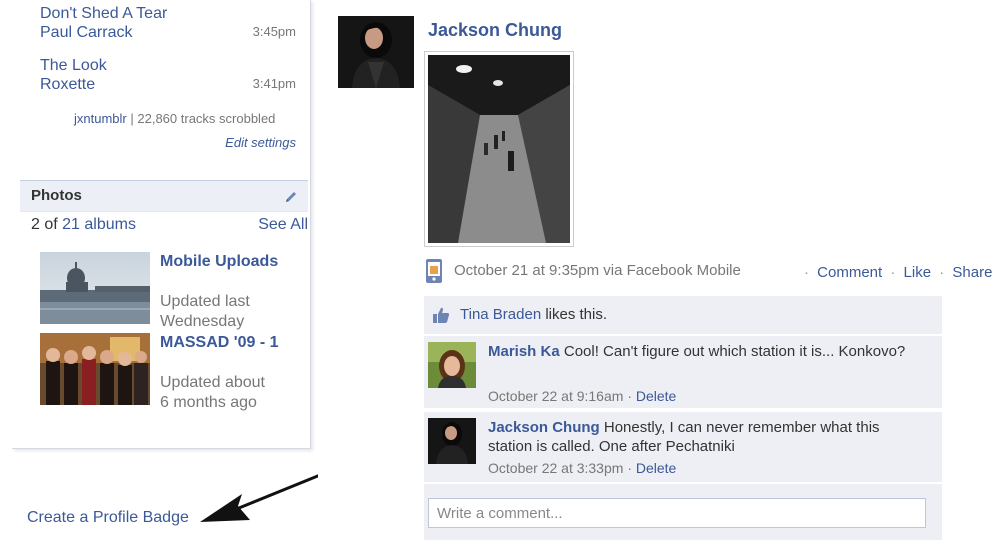  I want to click on albums-count-suffix: albums, so click(110, 224).